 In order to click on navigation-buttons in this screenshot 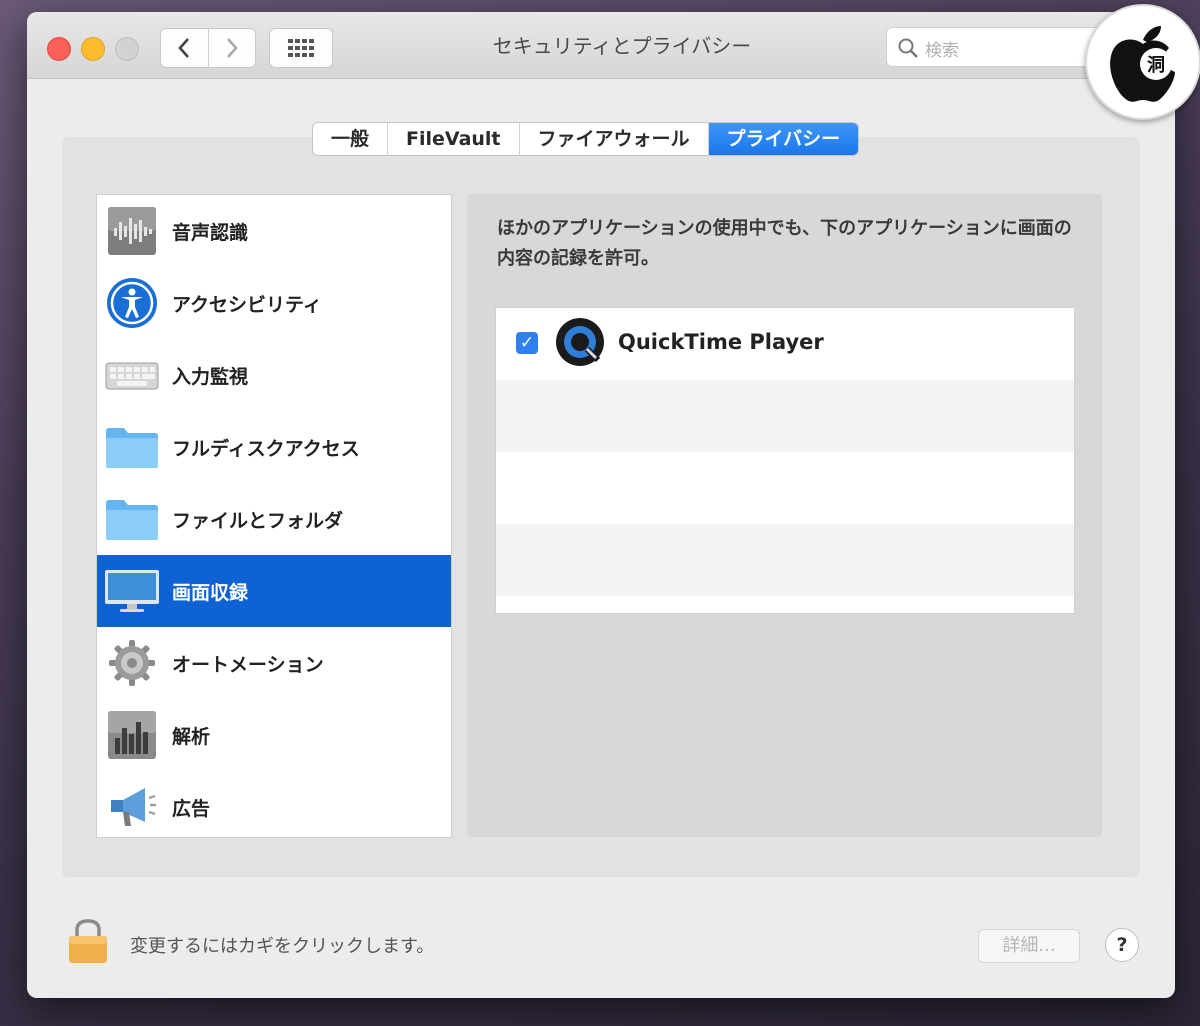, I will do `click(208, 48)`.